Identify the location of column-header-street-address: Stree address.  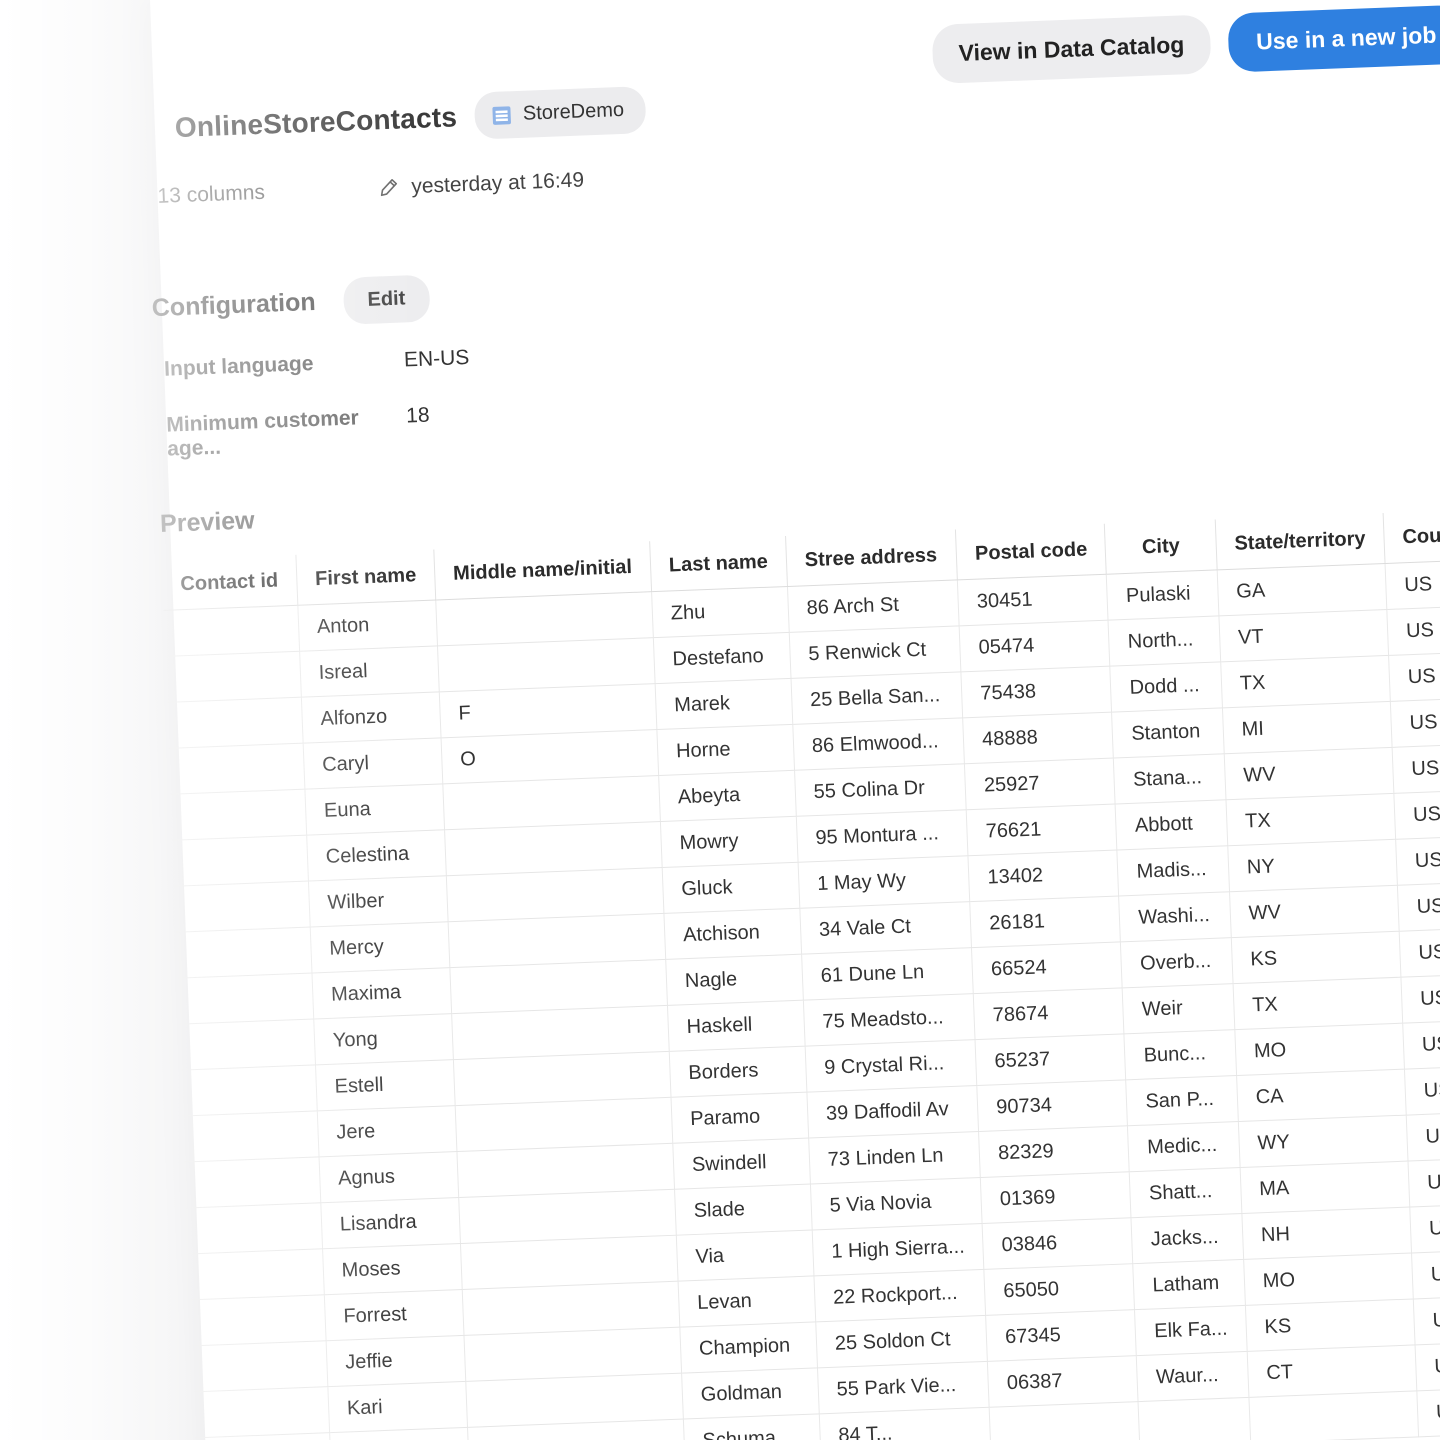
(871, 558).